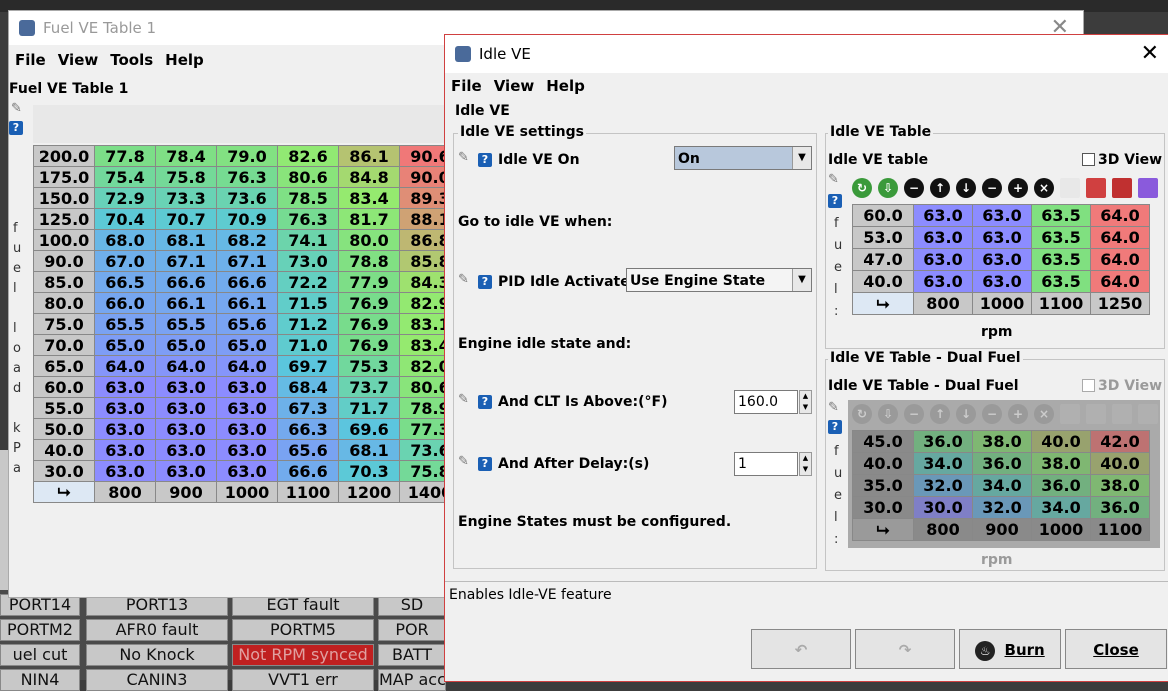 This screenshot has height=691, width=1168. Describe the element at coordinates (369, 282) in the screenshot. I see `ve-cell: 77.9` at that location.